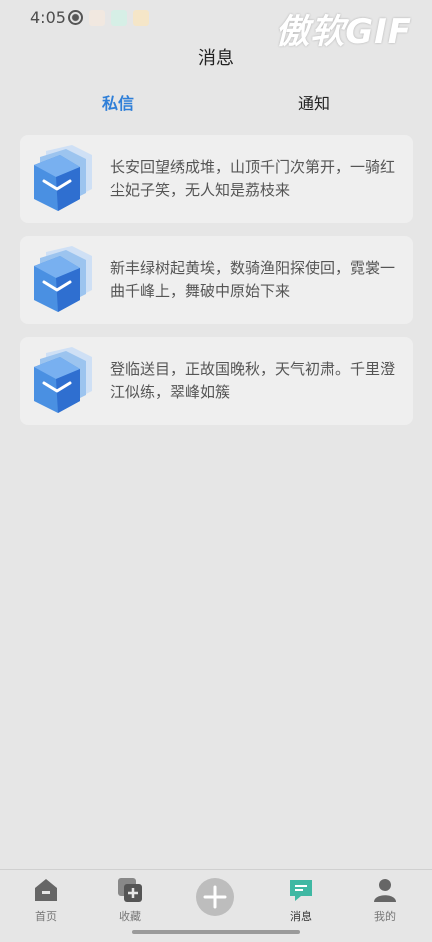 This screenshot has height=942, width=432. Describe the element at coordinates (314, 102) in the screenshot. I see `tab-notifications: 通知` at that location.